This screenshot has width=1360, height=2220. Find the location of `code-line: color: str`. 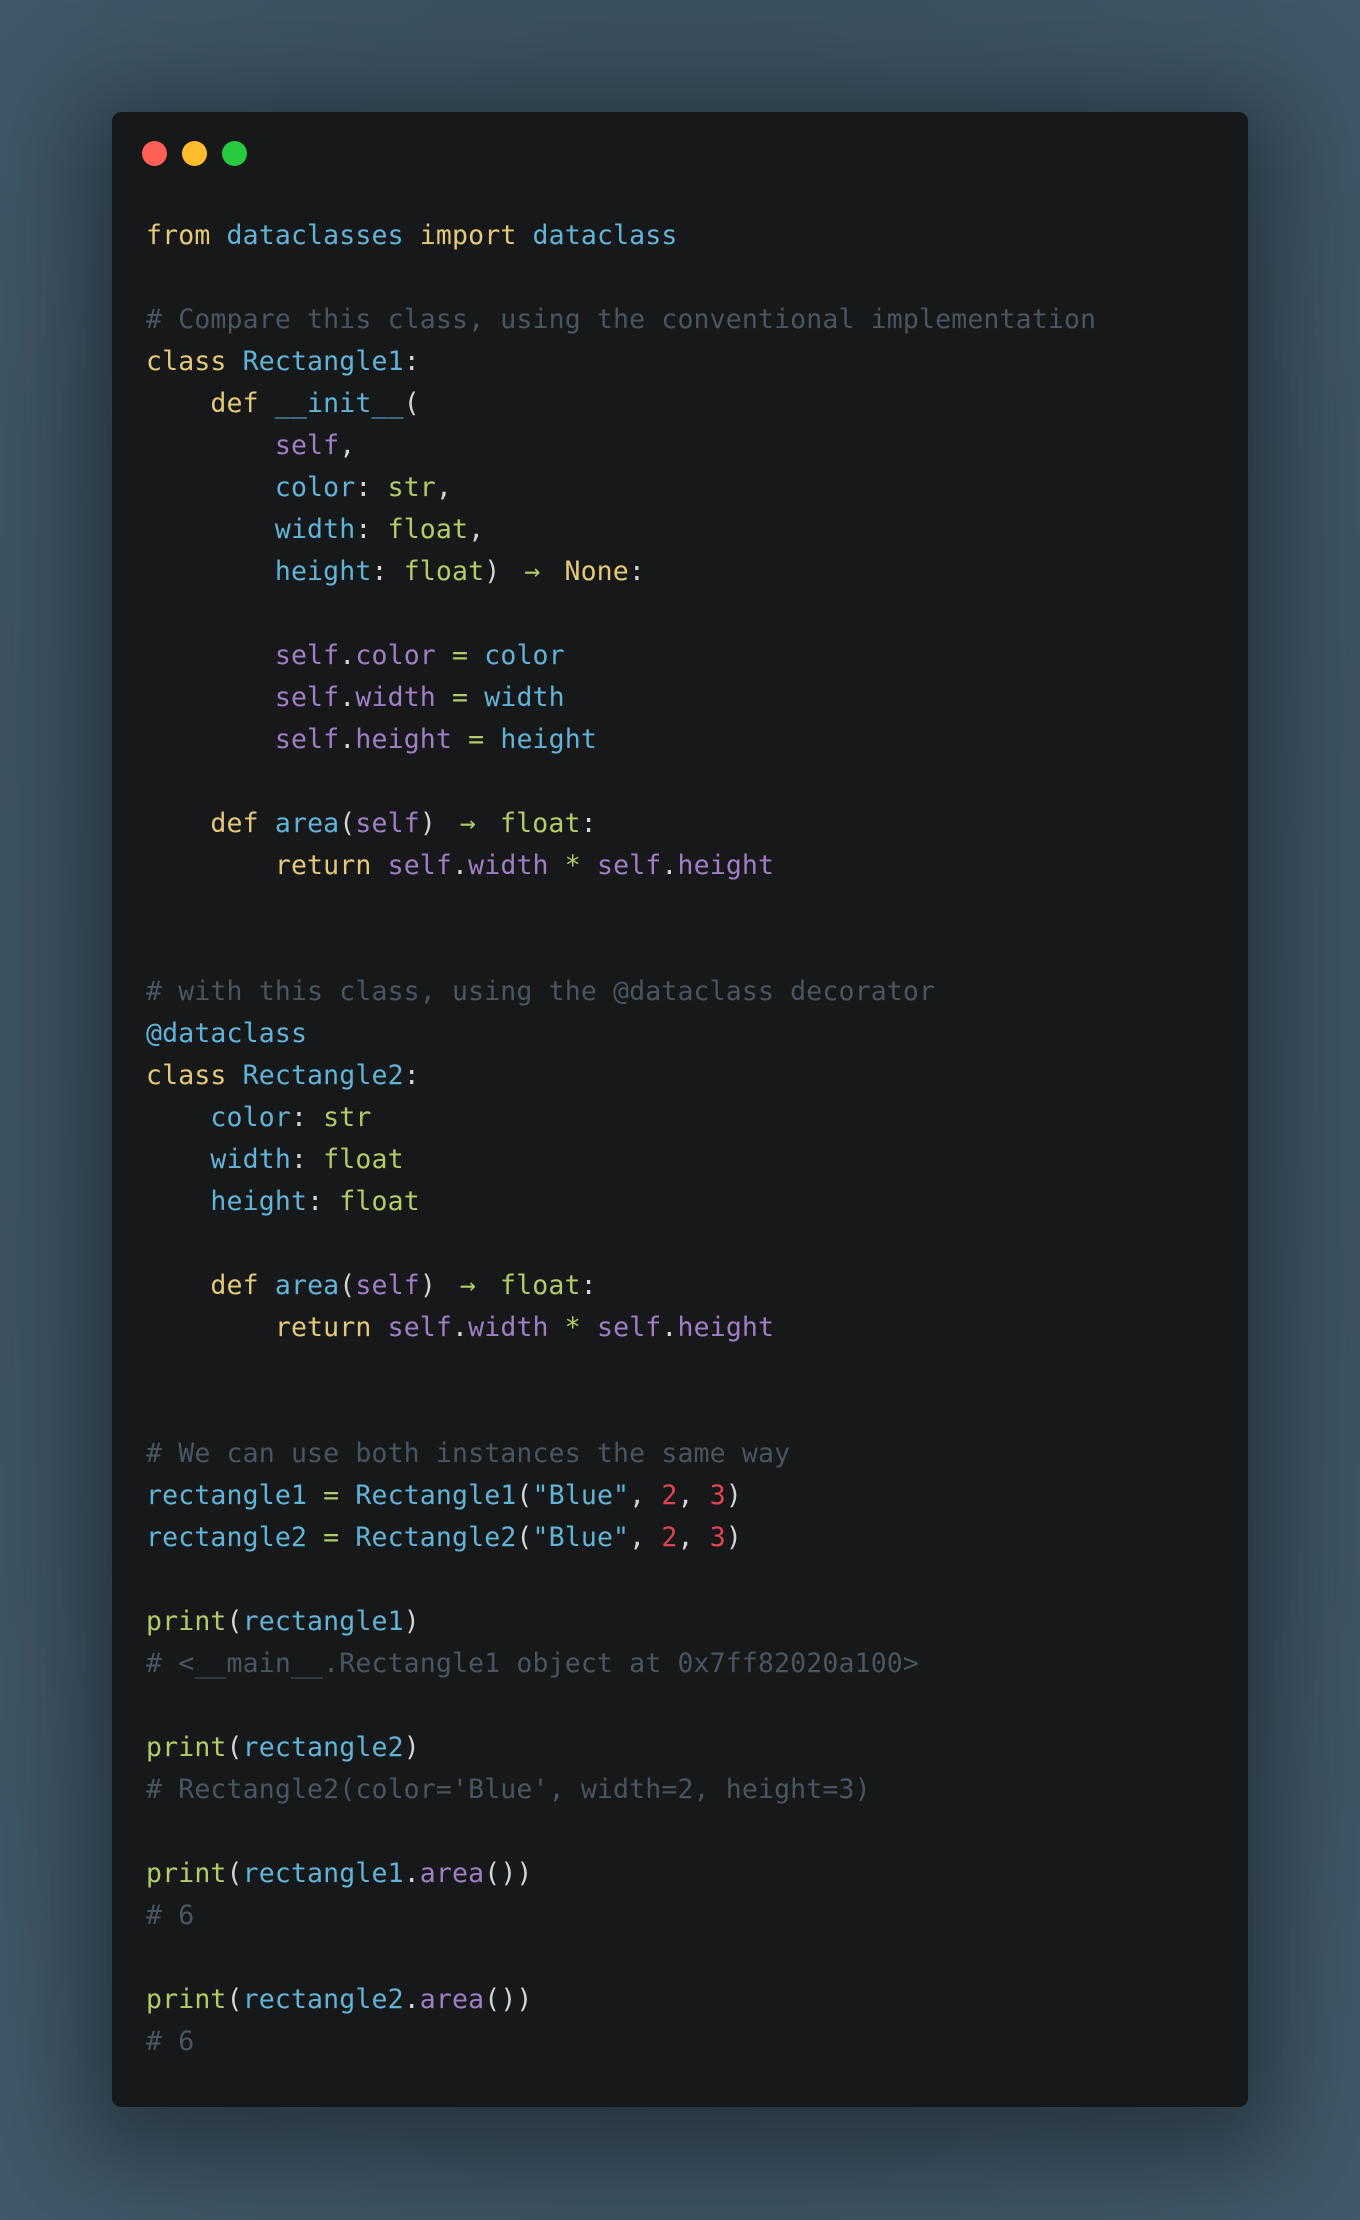

code-line: color: str is located at coordinates (621, 1118).